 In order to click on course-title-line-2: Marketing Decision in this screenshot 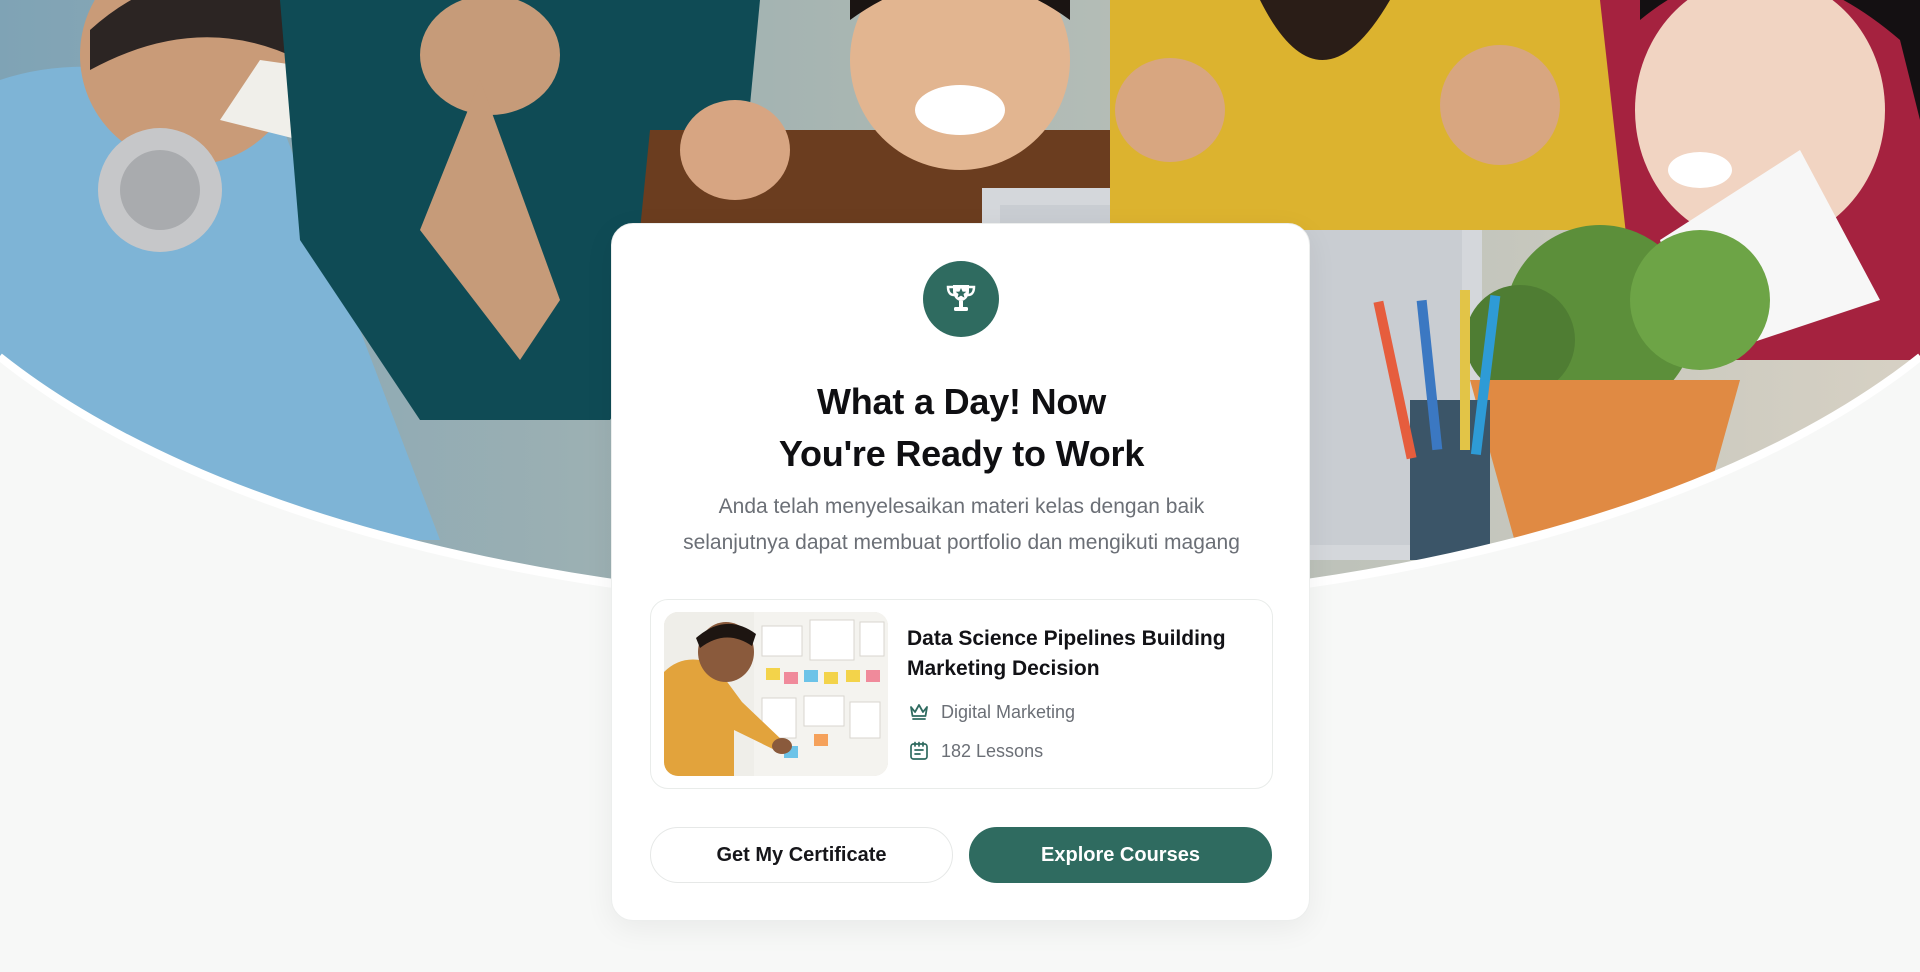, I will do `click(1003, 668)`.